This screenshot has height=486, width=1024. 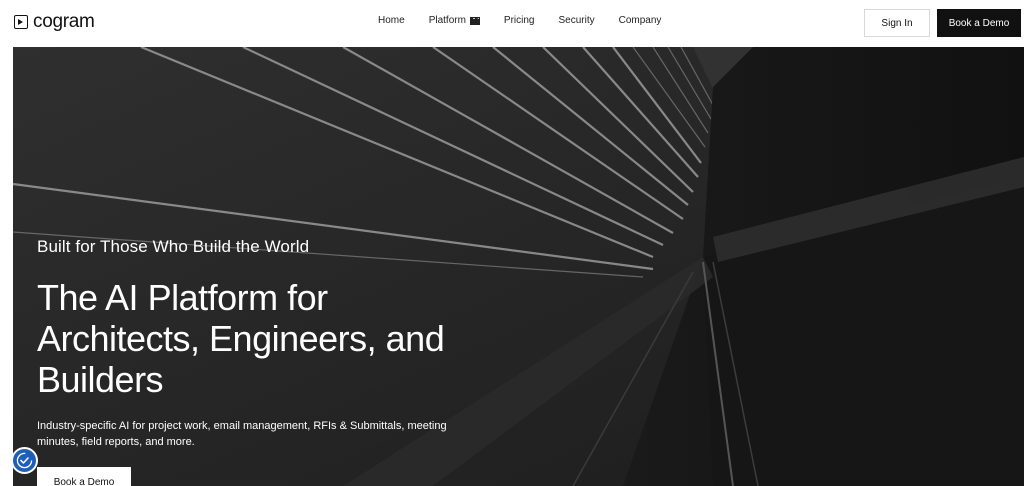 I want to click on book-demo-header-button: Book a Demo, so click(x=979, y=23).